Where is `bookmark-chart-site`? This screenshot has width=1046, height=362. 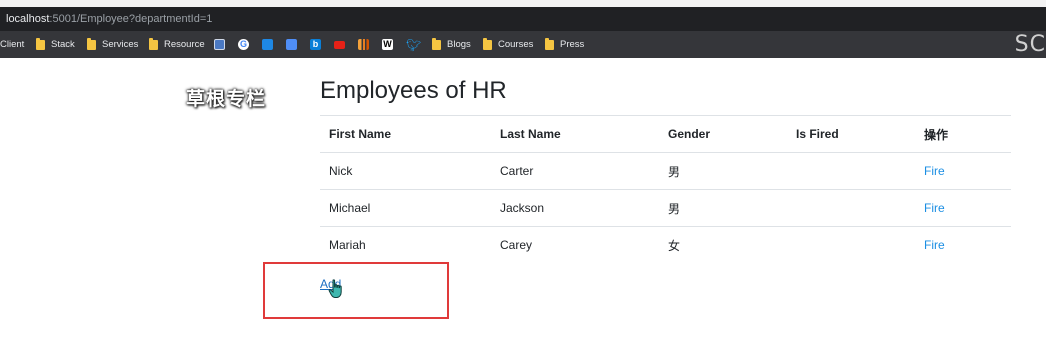 bookmark-chart-site is located at coordinates (363, 44).